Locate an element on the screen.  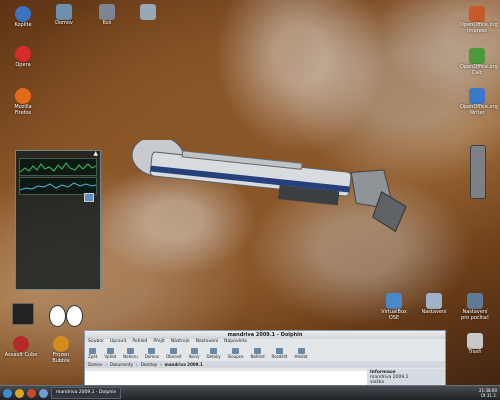
wallpaper-spaceship is located at coordinates (269, 186).